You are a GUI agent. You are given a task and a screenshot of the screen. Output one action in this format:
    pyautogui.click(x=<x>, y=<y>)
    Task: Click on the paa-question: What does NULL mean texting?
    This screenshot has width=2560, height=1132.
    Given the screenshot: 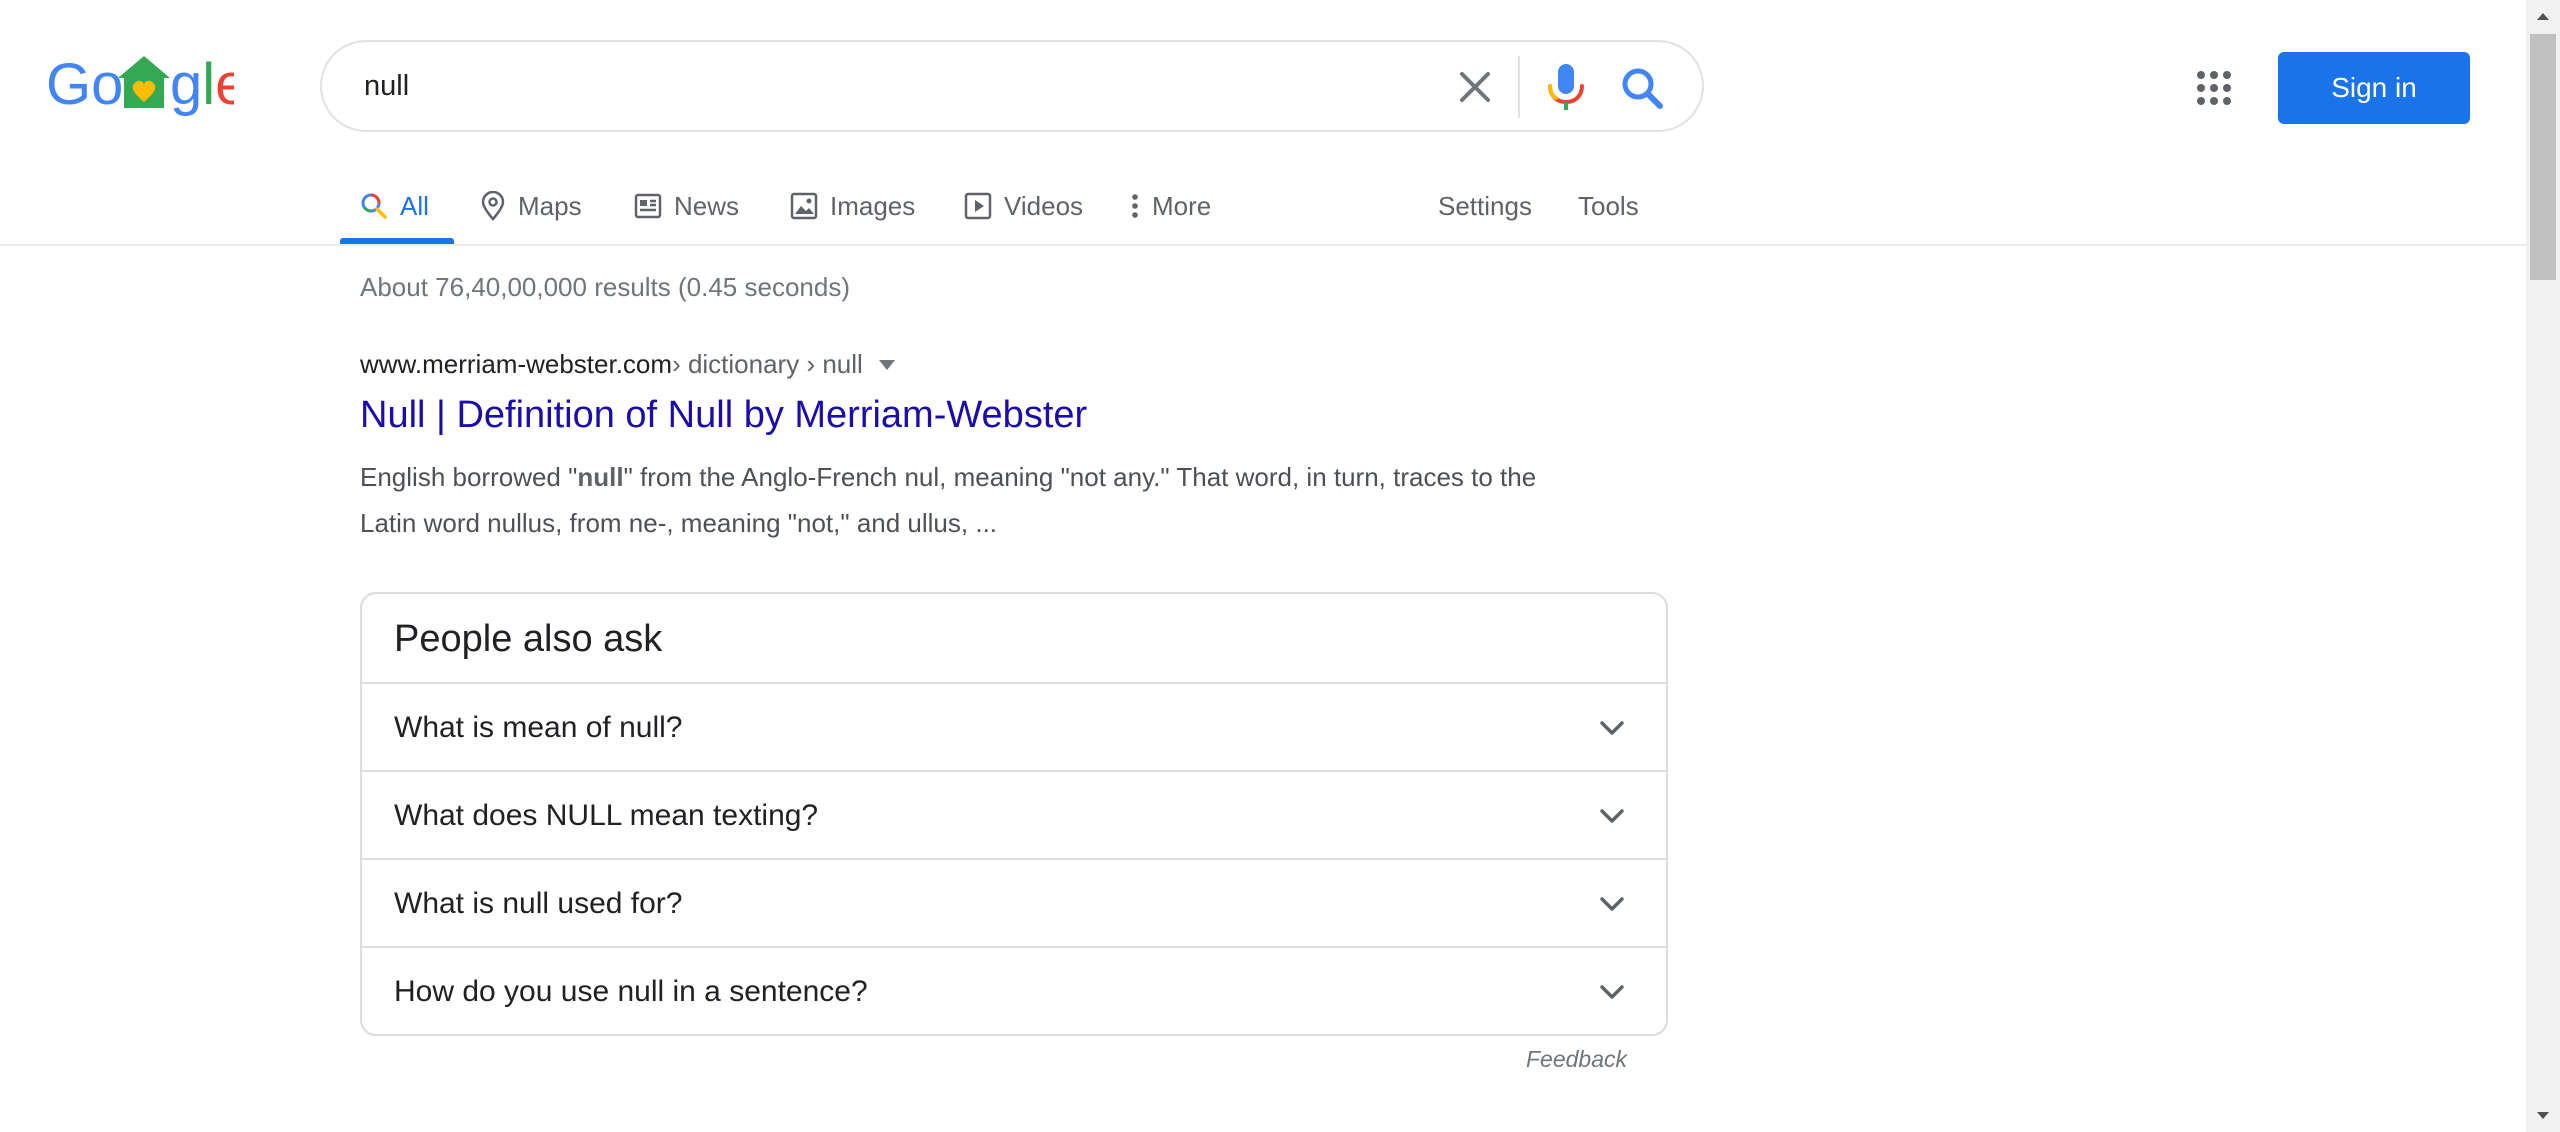 What is the action you would take?
    pyautogui.click(x=1014, y=814)
    